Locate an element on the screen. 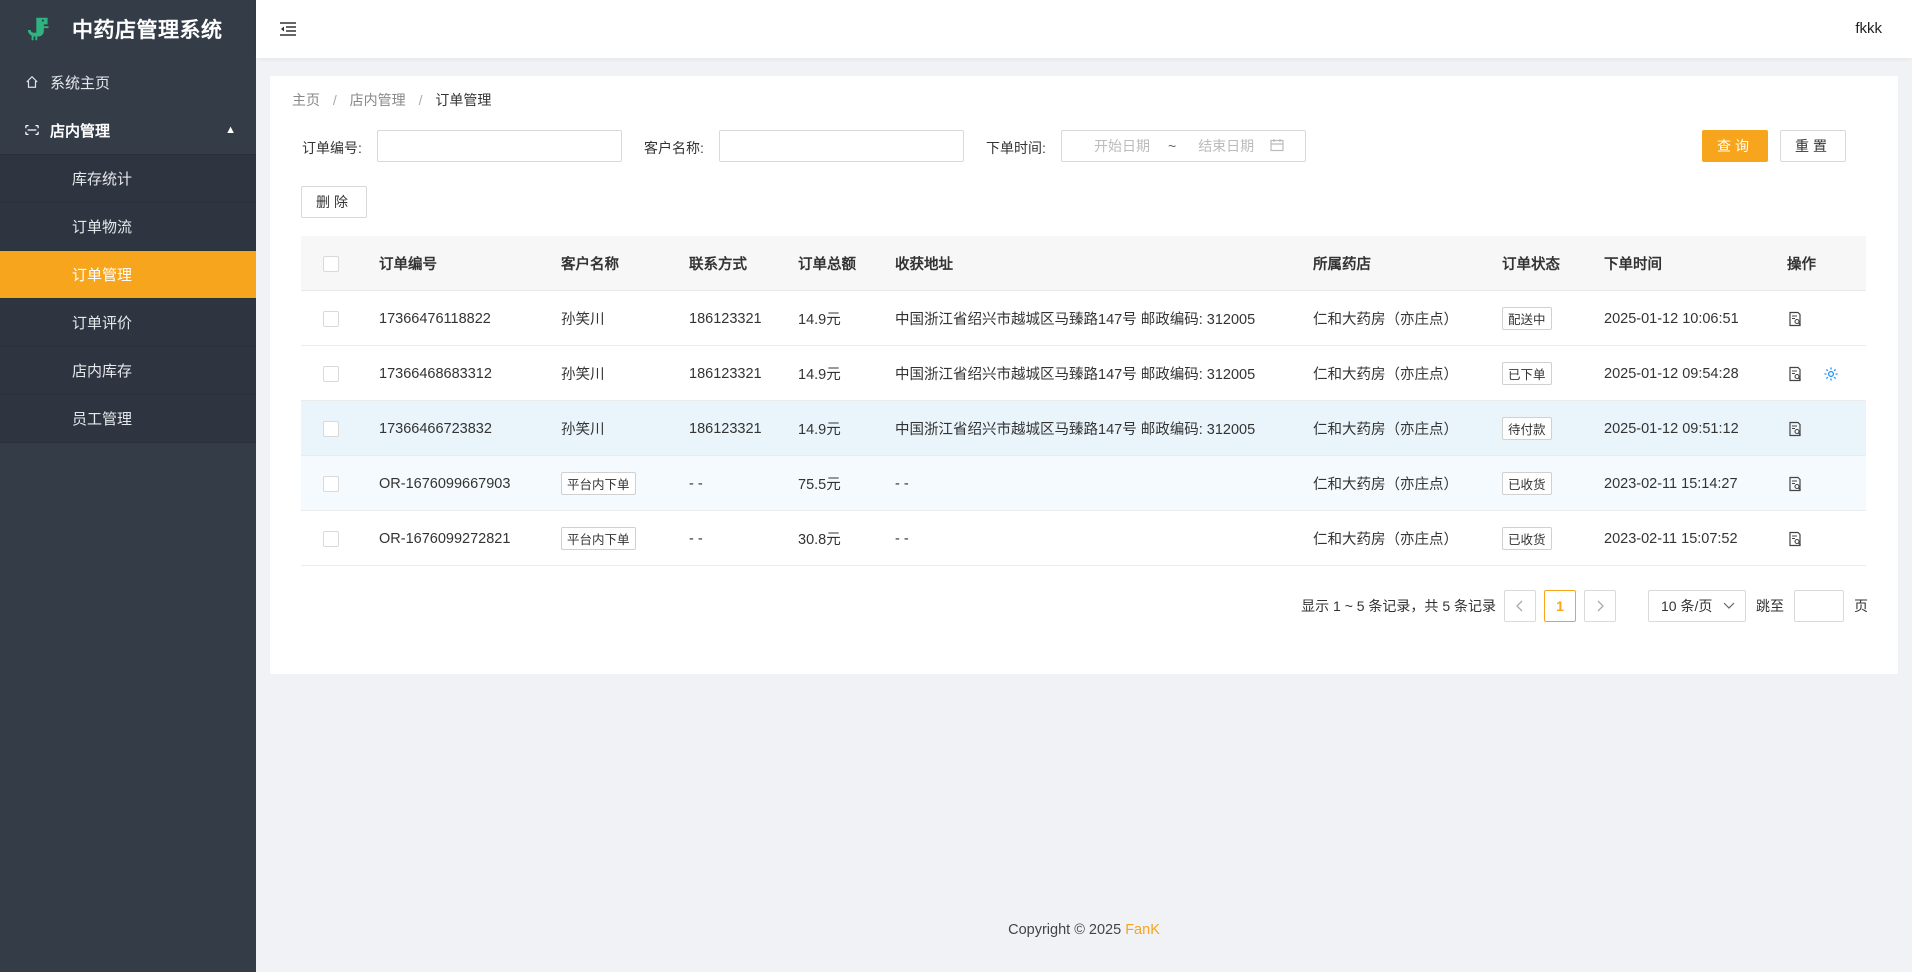 This screenshot has height=972, width=1912. start-date-placeholder: 开始日期 is located at coordinates (1122, 146).